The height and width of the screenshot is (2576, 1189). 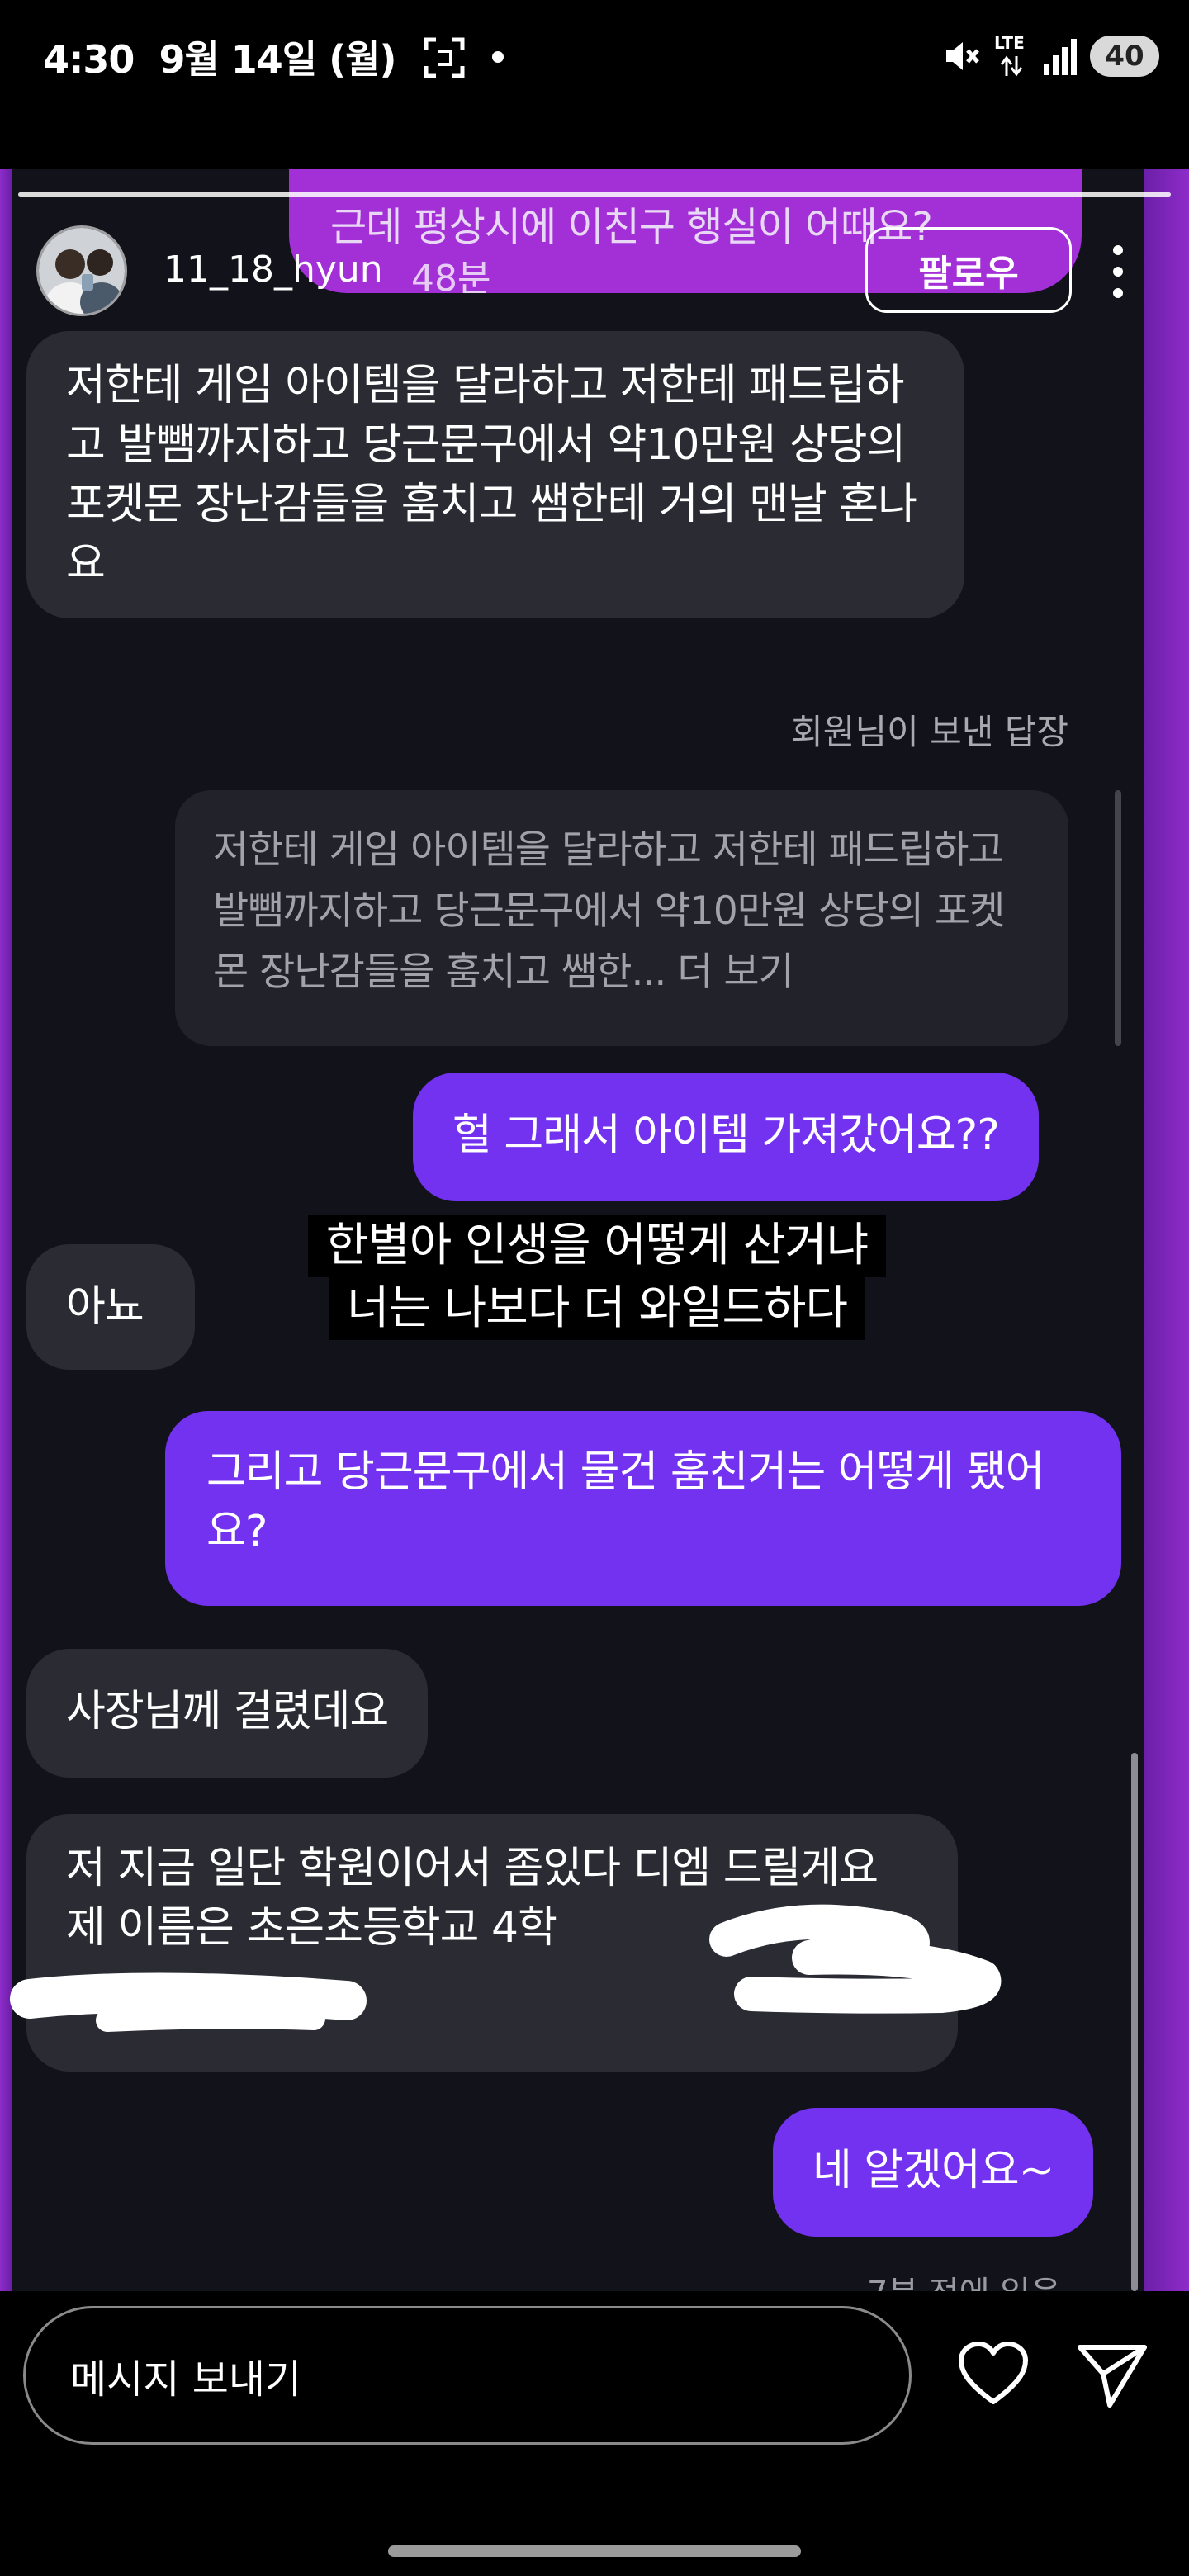 I want to click on status-indicators: LTE 40, so click(x=1050, y=56).